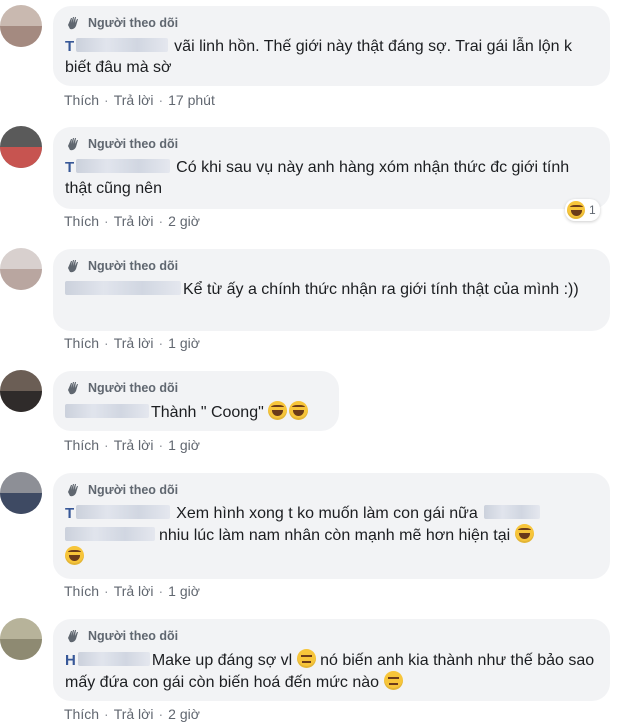 The width and height of the screenshot is (638, 727). Describe the element at coordinates (592, 210) in the screenshot. I see `reaction-count-label: 1` at that location.